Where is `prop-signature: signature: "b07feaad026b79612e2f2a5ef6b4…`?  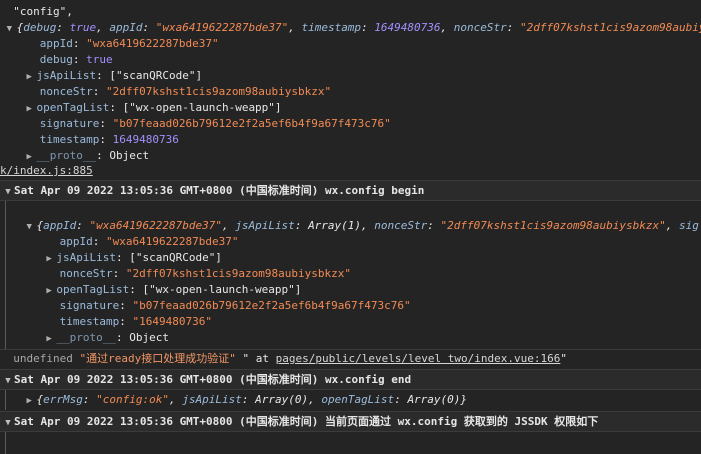 prop-signature: signature: "b07feaad026b79612e2f2a5ef6b4… is located at coordinates (215, 123).